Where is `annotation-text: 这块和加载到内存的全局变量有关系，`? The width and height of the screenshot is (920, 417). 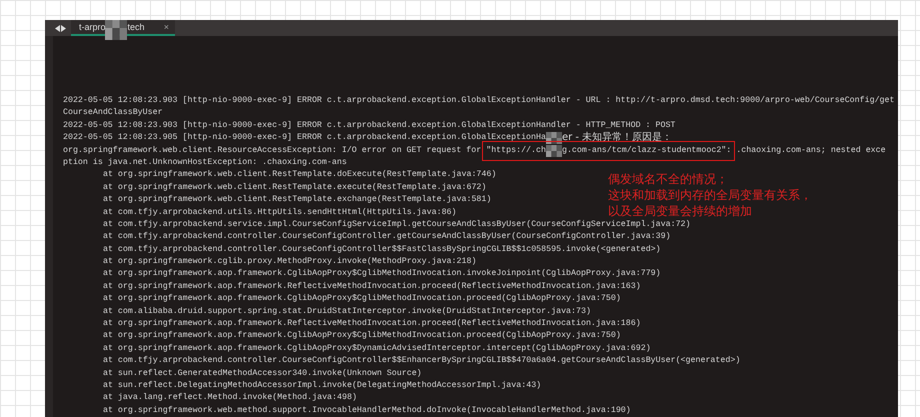
annotation-text: 这块和加载到内存的全局变量有关系， is located at coordinates (710, 195).